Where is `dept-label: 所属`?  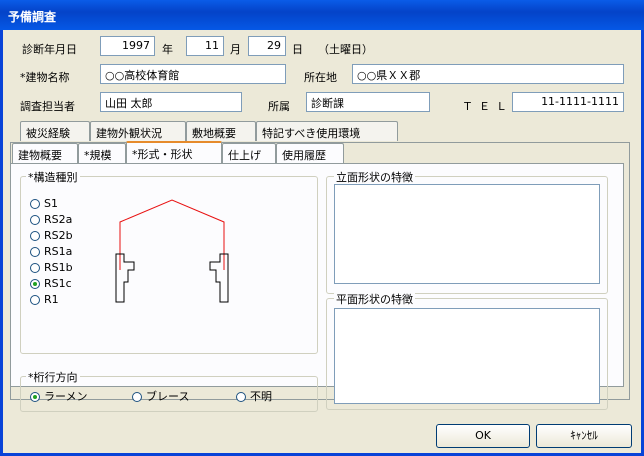 dept-label: 所属 is located at coordinates (279, 106).